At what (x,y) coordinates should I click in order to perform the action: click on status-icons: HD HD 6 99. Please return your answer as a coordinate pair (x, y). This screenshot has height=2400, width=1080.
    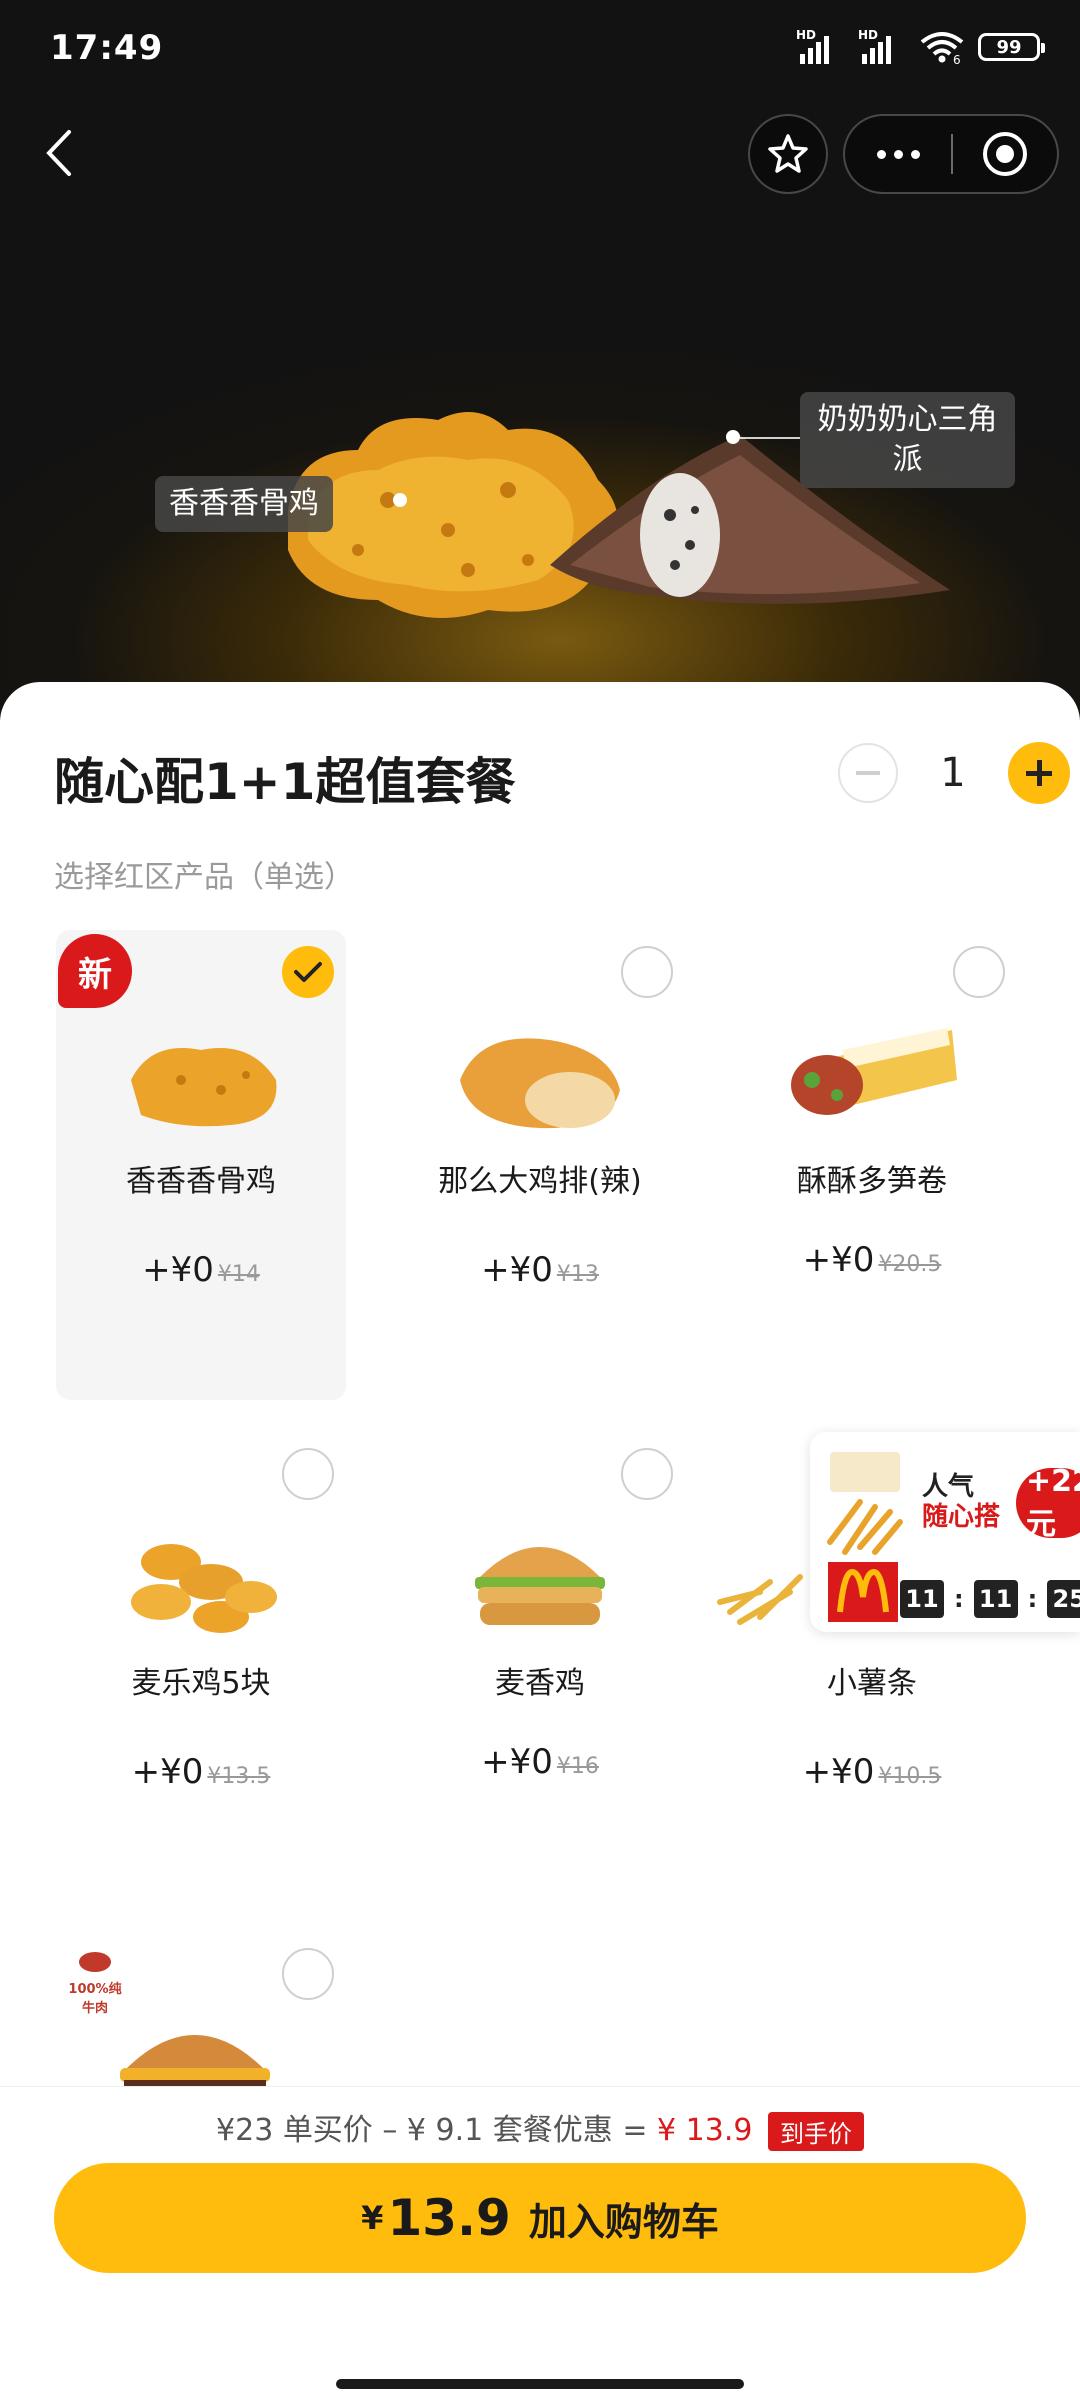
    Looking at the image, I should click on (920, 46).